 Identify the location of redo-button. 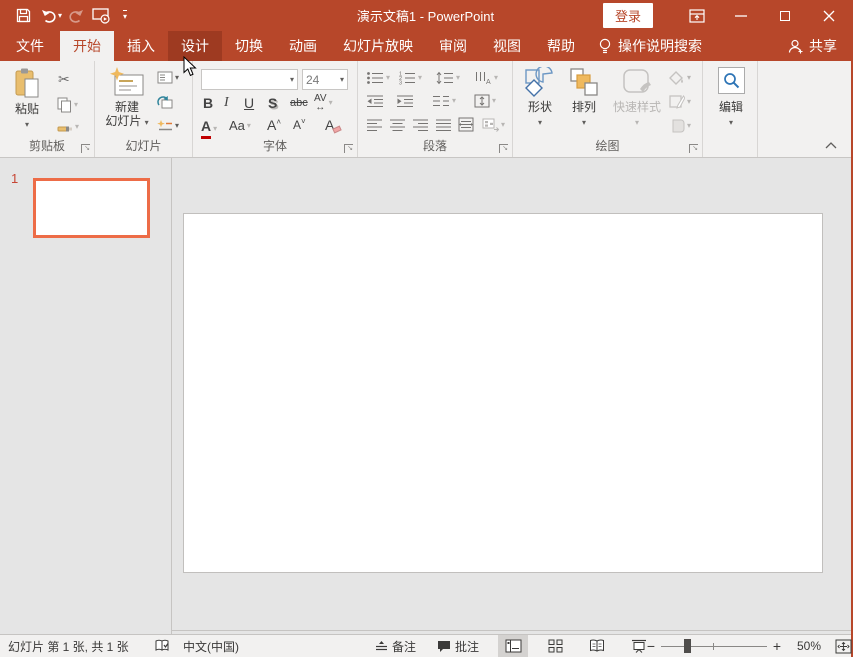
(75, 16).